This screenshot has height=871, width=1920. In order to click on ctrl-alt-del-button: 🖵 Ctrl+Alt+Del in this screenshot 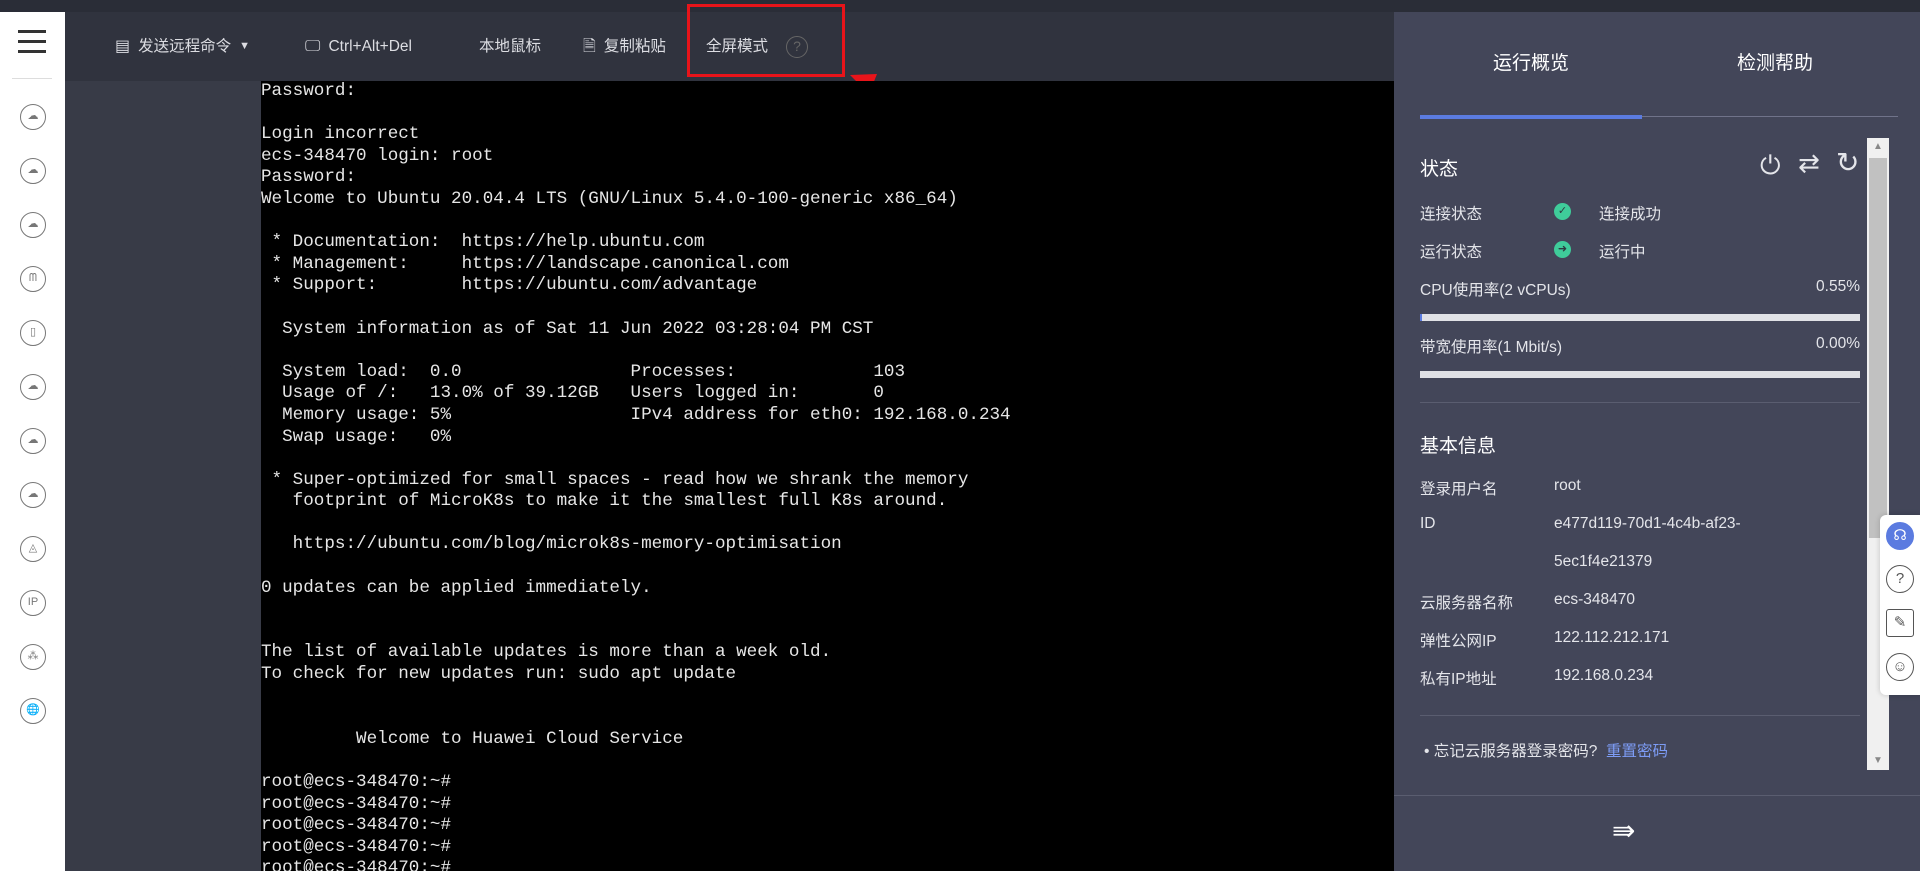, I will do `click(358, 46)`.